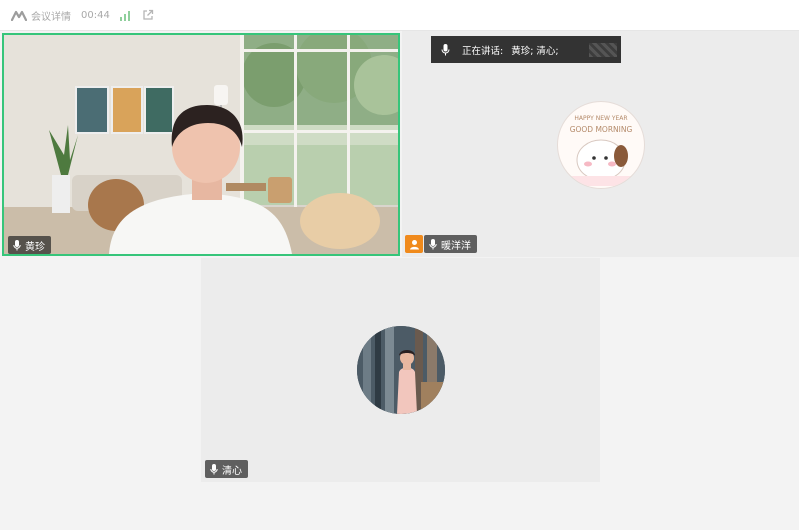 This screenshot has height=530, width=799. What do you see at coordinates (124, 15) in the screenshot?
I see `signal-bars-icon` at bounding box center [124, 15].